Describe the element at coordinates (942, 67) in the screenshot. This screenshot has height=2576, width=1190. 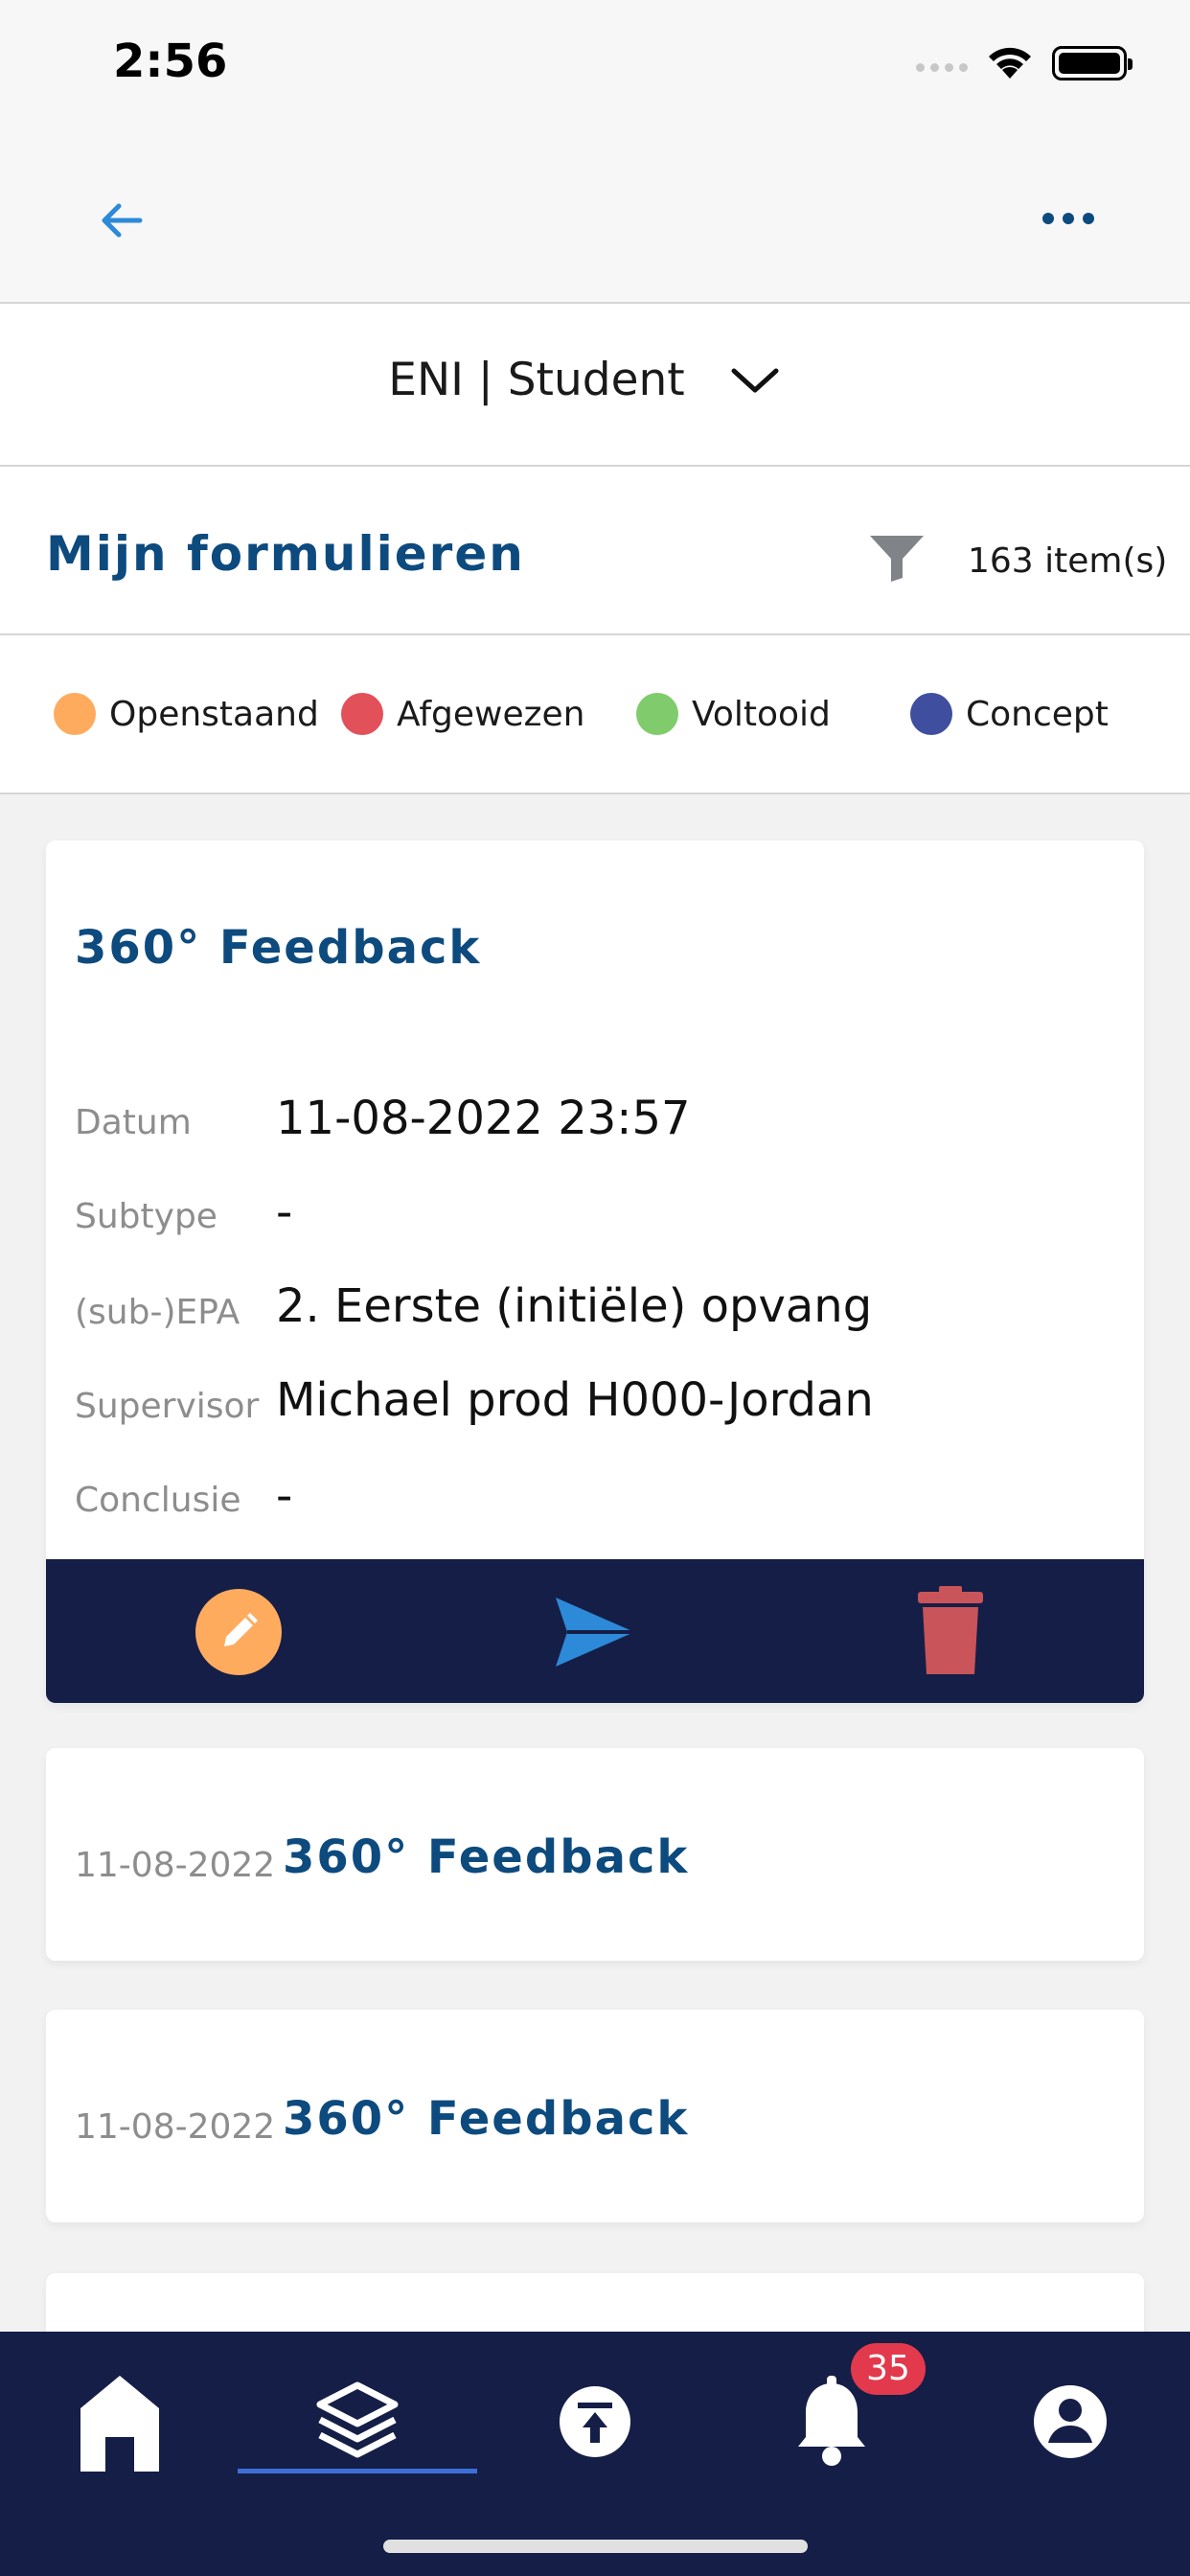
I see `cellular-signal-icon` at that location.